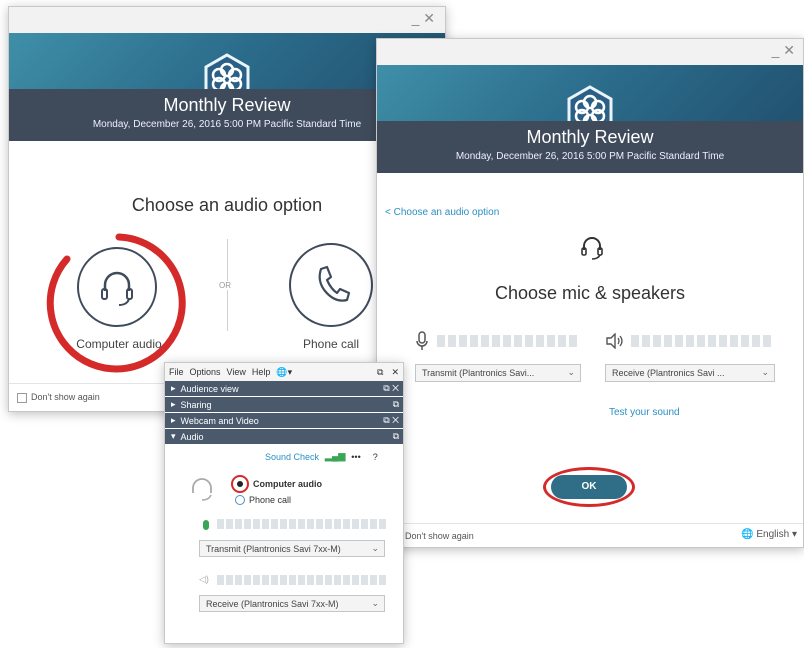 This screenshot has height=648, width=804. Describe the element at coordinates (209, 388) in the screenshot. I see `panel-row-label: Audience view` at that location.